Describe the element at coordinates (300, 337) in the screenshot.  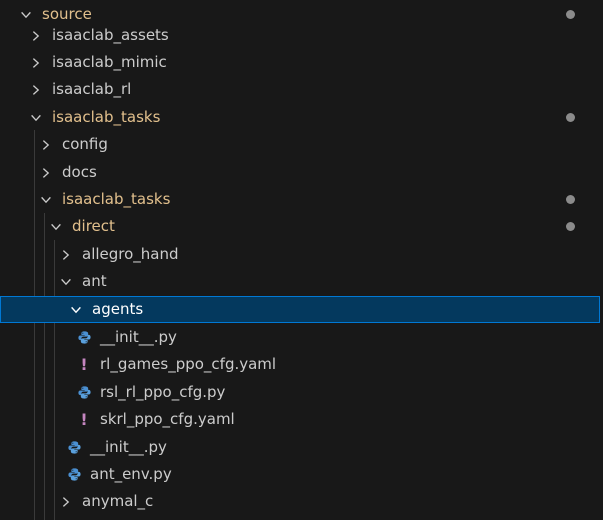
I see `tree-item-init-py-agents: __init__.py` at that location.